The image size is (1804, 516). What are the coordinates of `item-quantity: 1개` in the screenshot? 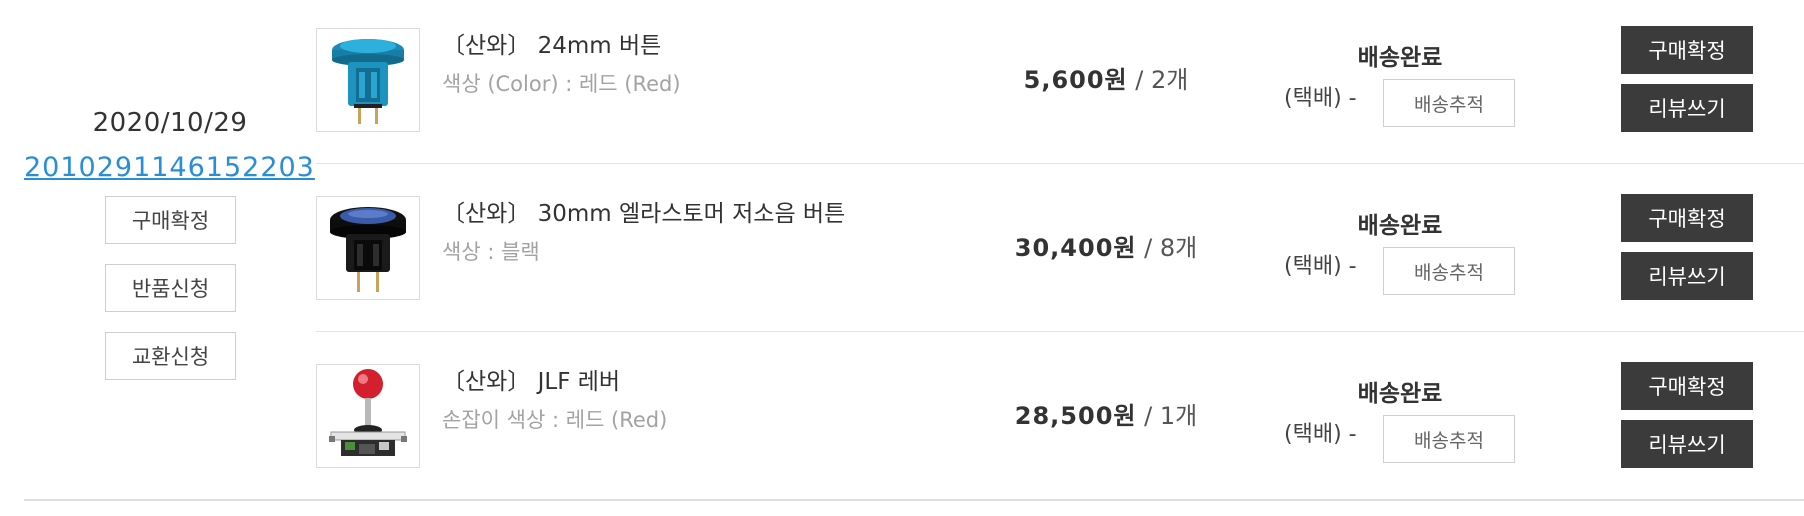 It's located at (1178, 416).